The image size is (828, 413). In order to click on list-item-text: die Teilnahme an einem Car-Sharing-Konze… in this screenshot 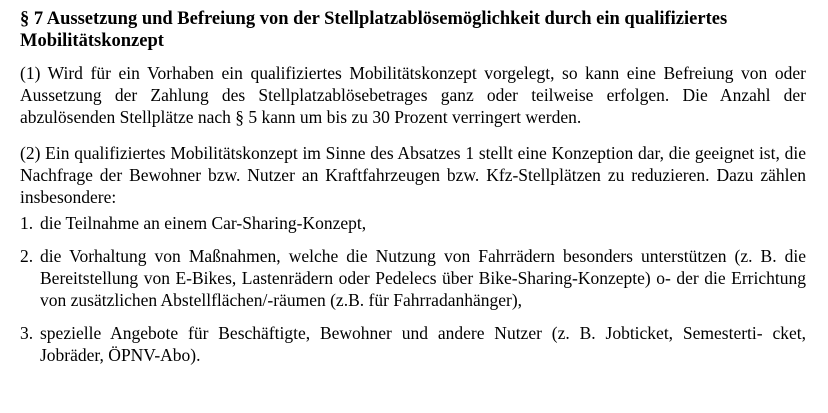, I will do `click(203, 223)`.